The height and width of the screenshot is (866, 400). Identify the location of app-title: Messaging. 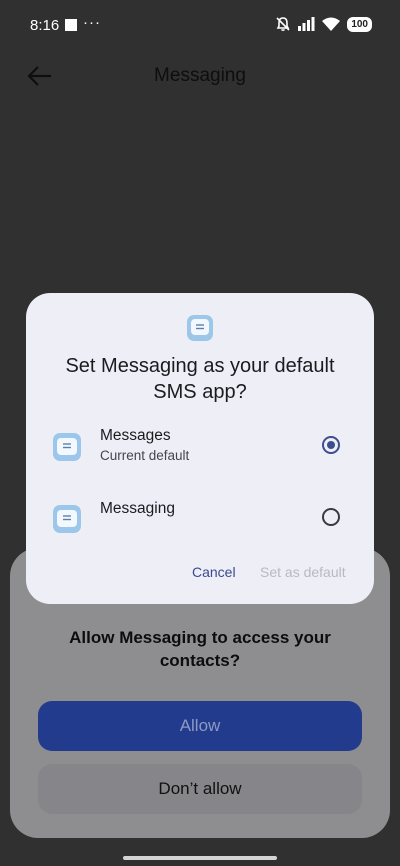
(200, 75).